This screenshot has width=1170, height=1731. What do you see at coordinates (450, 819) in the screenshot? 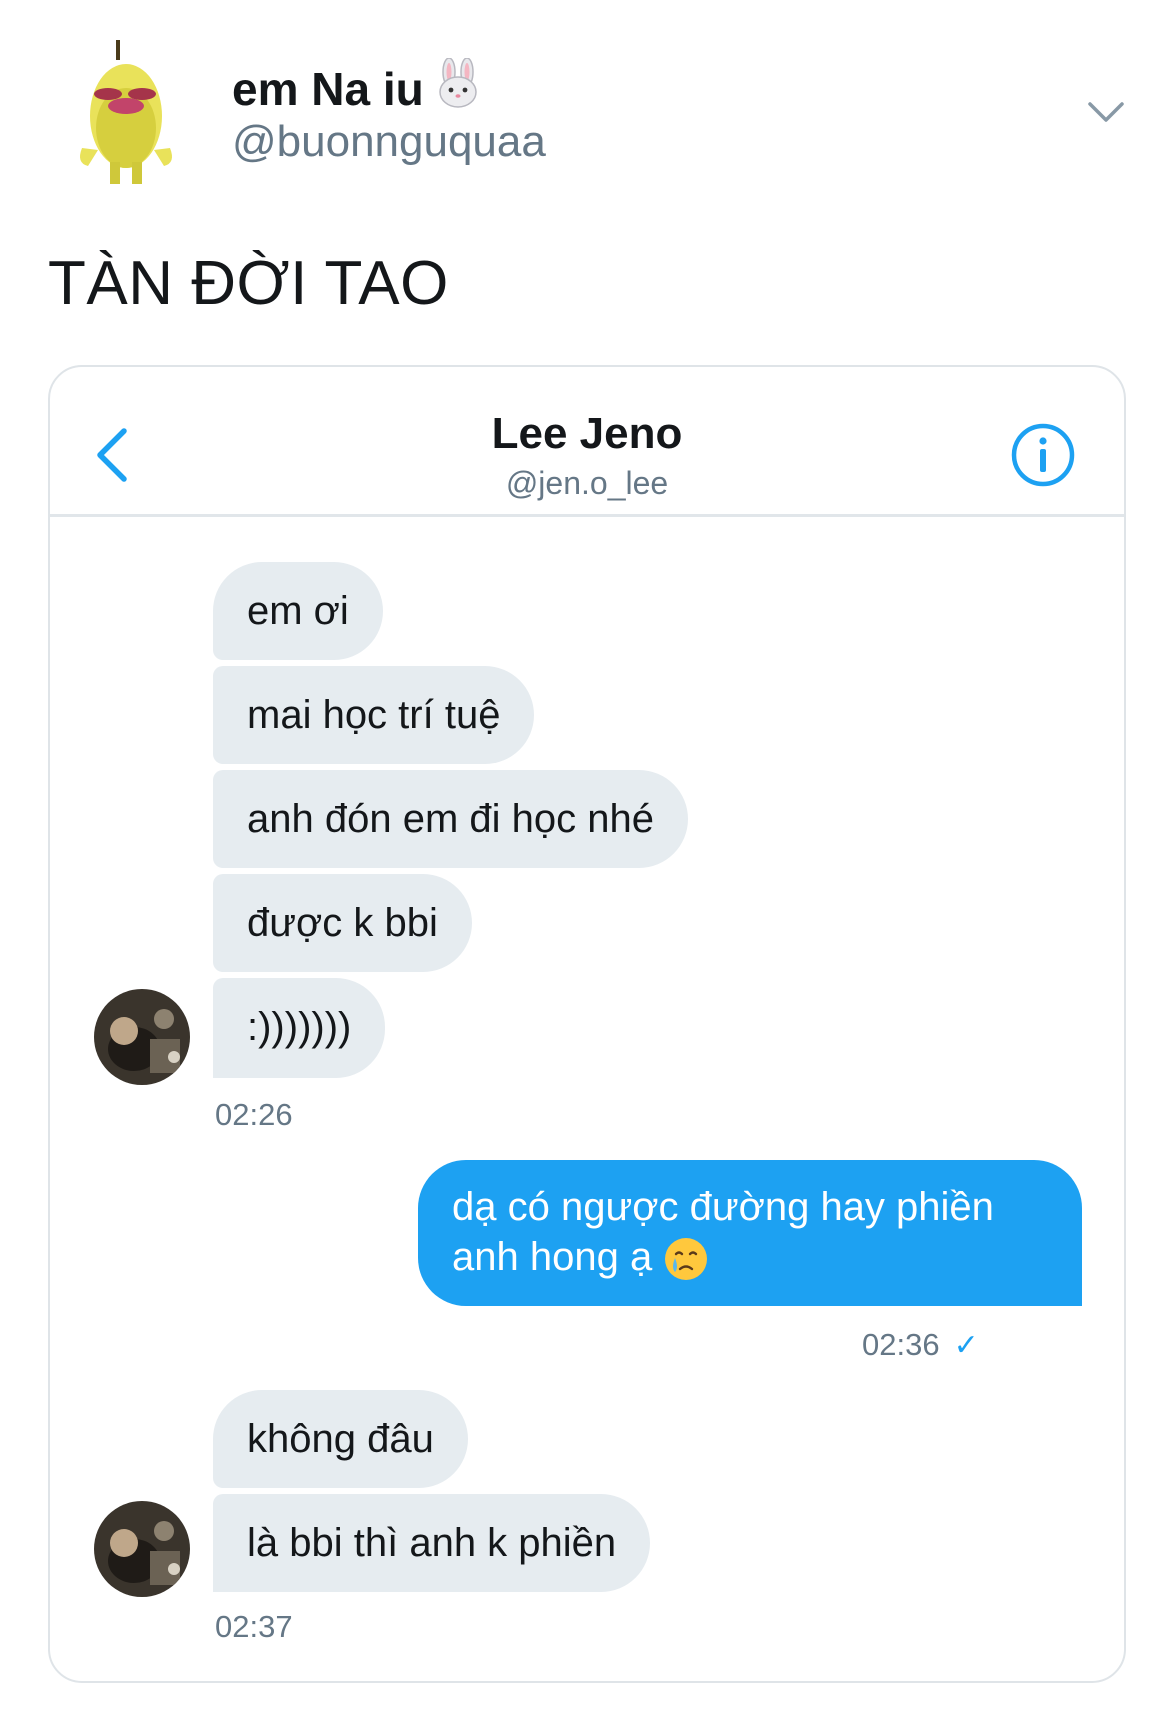
I see `message-bubble: anh đón em đi học nhé` at bounding box center [450, 819].